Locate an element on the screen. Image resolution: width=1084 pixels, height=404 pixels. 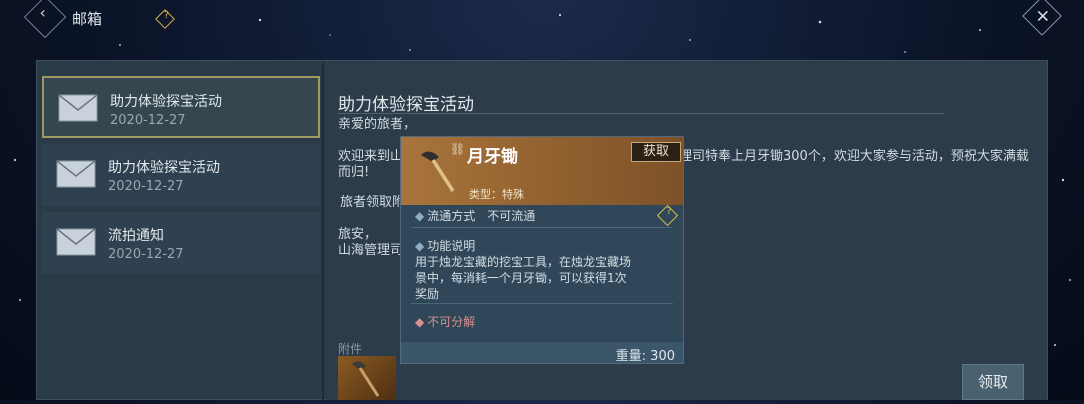
circulation-text: 流通方式 不可流通 is located at coordinates (481, 216).